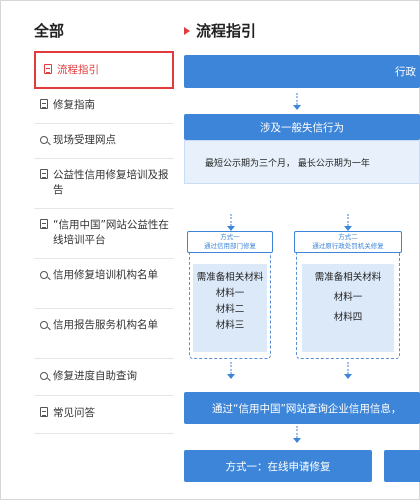 This screenshot has width=420, height=500. I want to click on method2-tag-line2: 通过原行政处罚机关修复, so click(348, 246).